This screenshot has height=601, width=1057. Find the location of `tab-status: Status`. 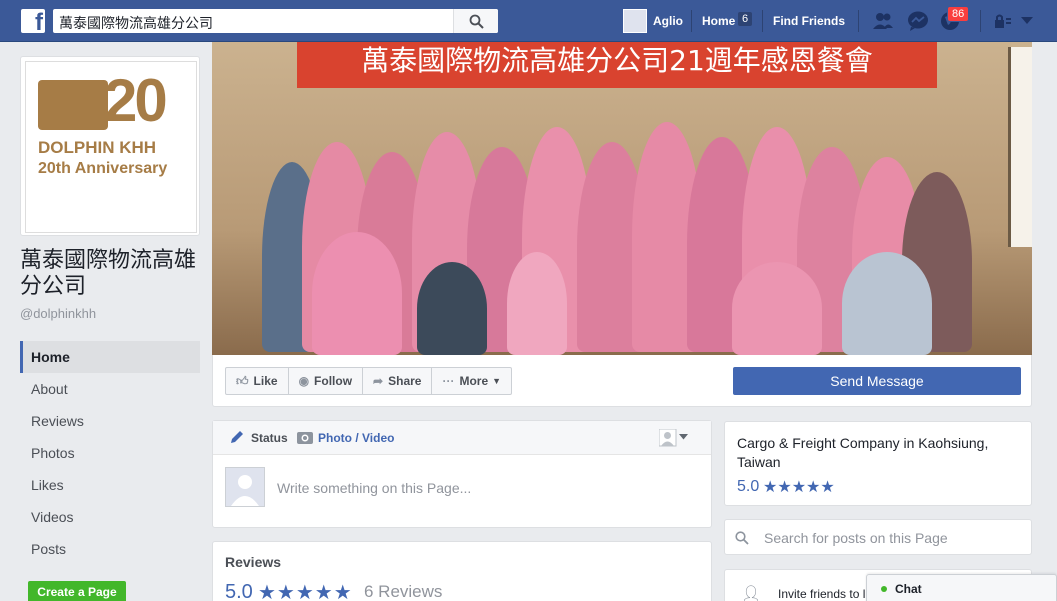

tab-status: Status is located at coordinates (269, 438).